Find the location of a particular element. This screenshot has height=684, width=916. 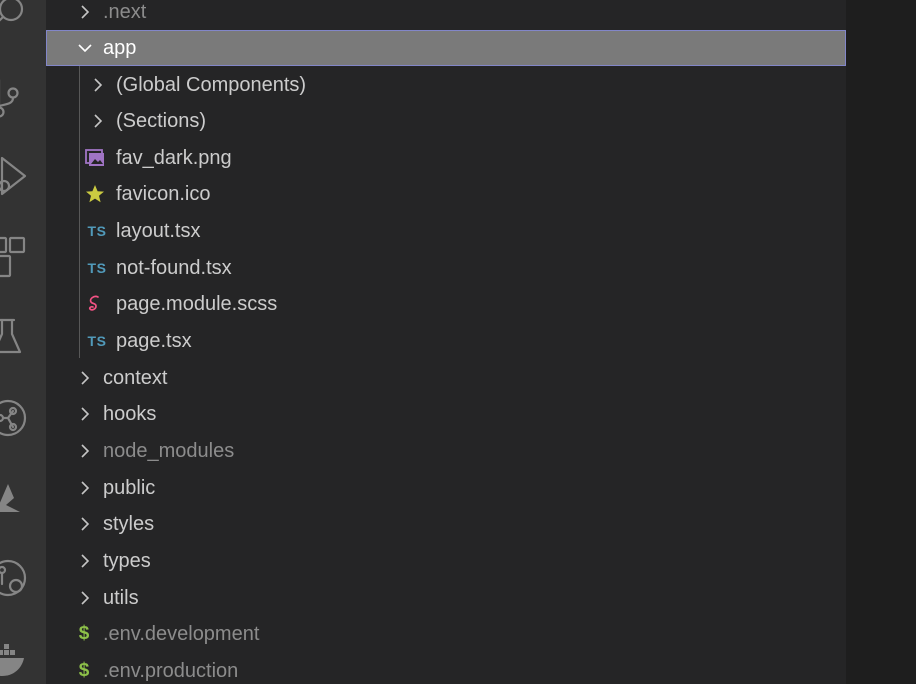

tree-row-folder-types: types is located at coordinates (446, 561).